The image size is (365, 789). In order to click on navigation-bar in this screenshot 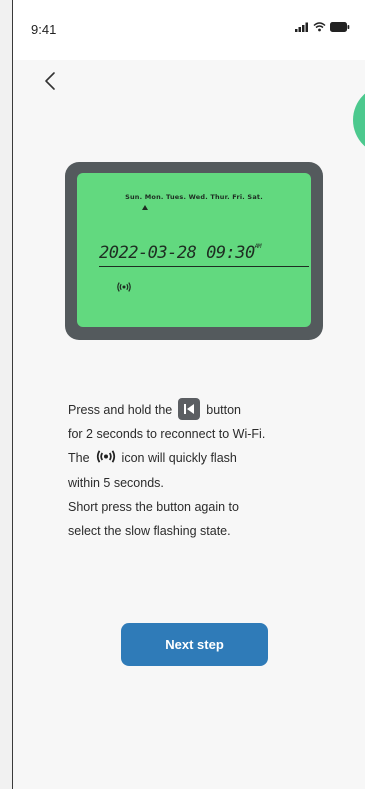, I will do `click(189, 80)`.